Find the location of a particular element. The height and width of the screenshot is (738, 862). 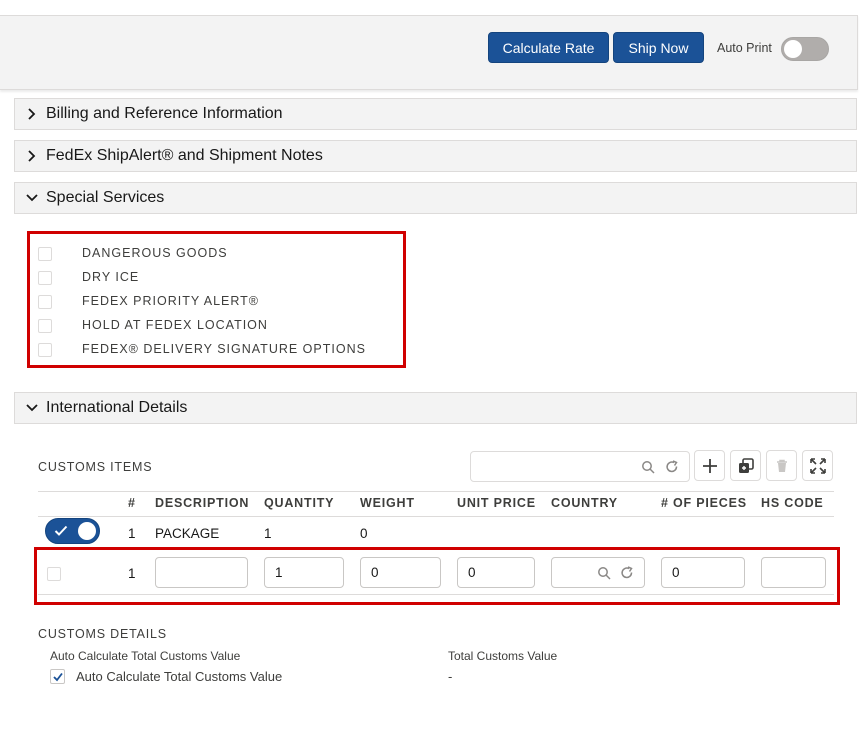

row-quantity: 1 is located at coordinates (268, 533).